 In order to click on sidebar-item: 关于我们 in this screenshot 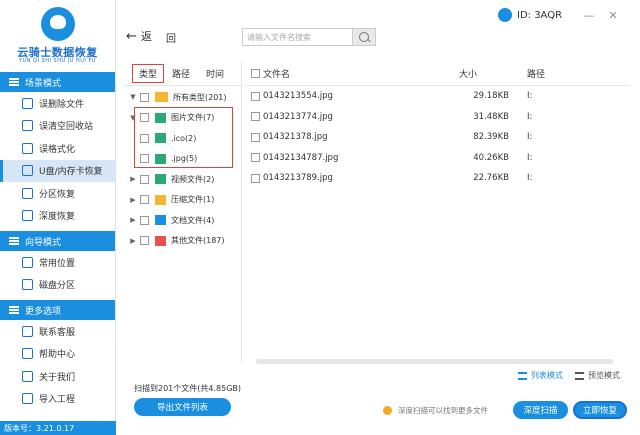, I will do `click(57, 376)`.